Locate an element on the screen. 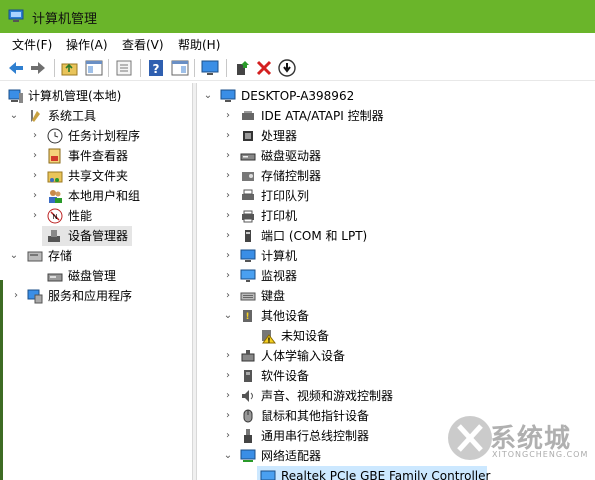 The image size is (595, 480). device-tree-item-storage-controller: › 存储控制器 is located at coordinates (396, 176).